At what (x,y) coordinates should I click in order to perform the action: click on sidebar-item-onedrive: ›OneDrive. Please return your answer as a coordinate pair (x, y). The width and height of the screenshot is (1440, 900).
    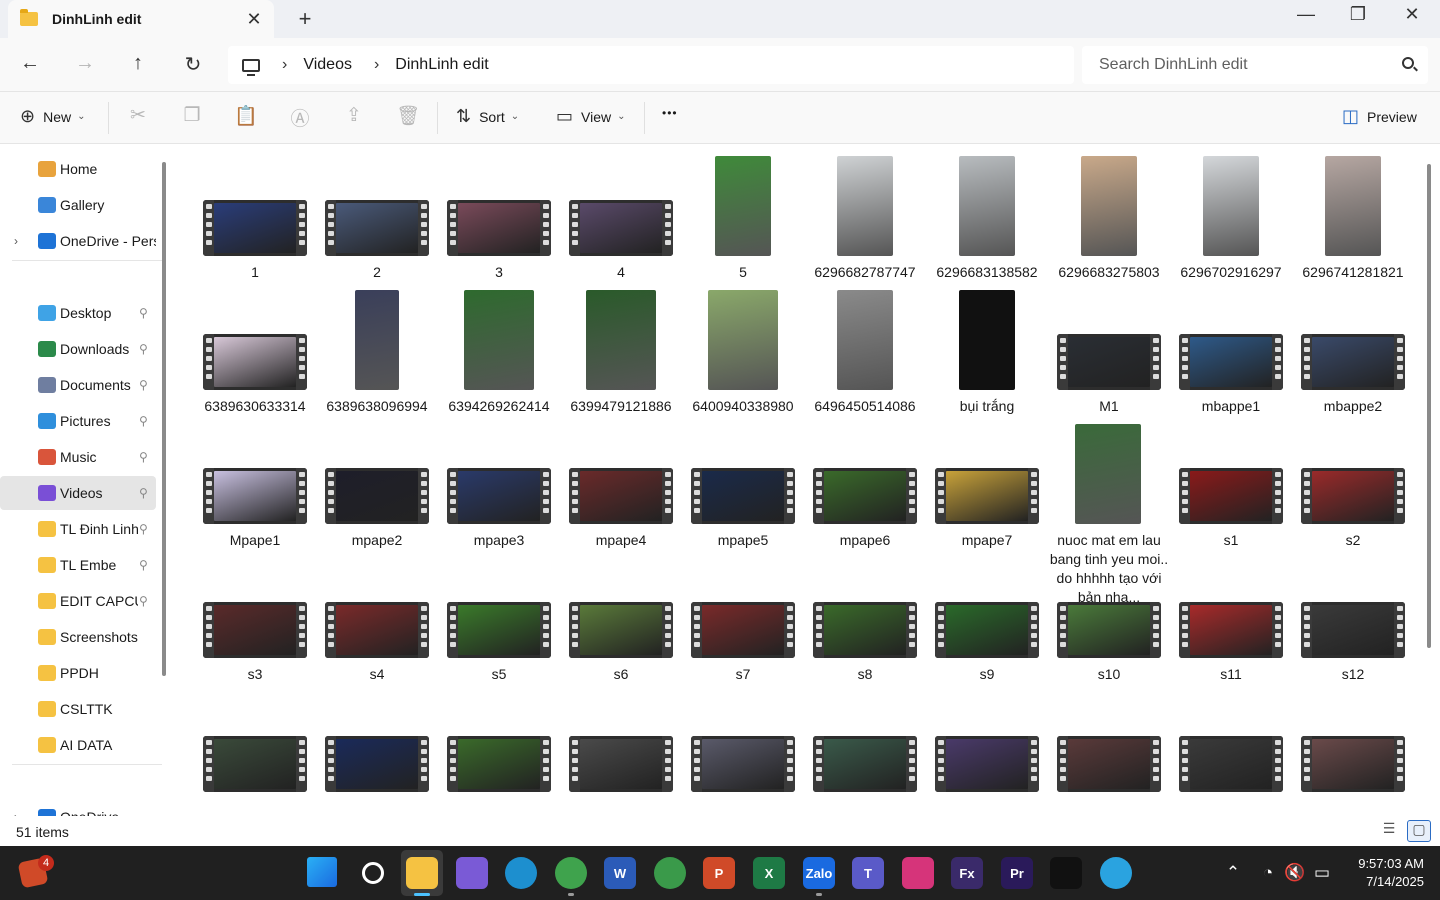
    Looking at the image, I should click on (78, 808).